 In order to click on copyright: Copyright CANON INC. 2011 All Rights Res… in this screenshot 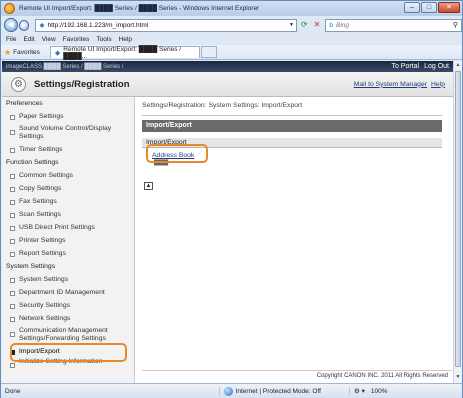, I will do `click(297, 375)`.